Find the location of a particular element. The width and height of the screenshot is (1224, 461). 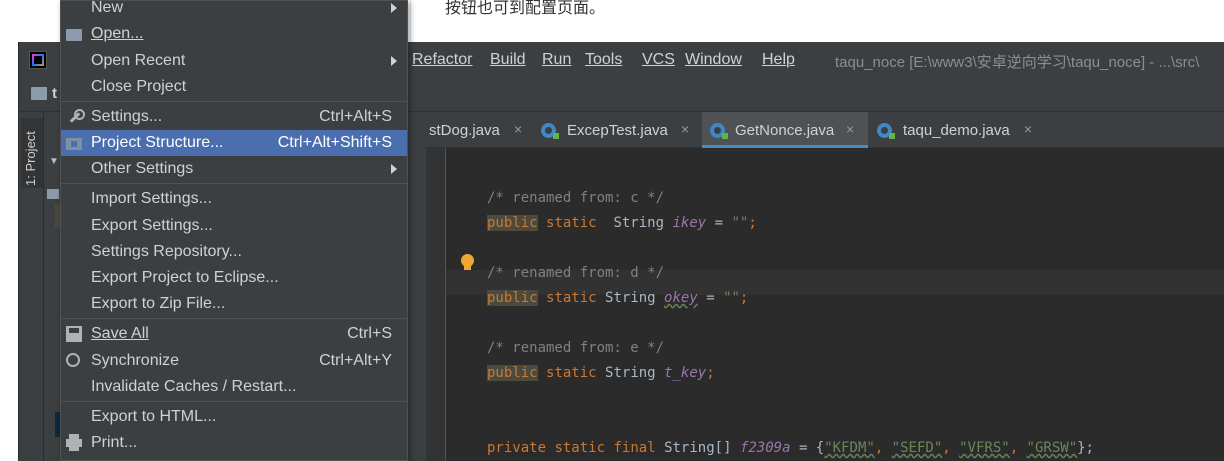

menu-help: Help is located at coordinates (778, 60).